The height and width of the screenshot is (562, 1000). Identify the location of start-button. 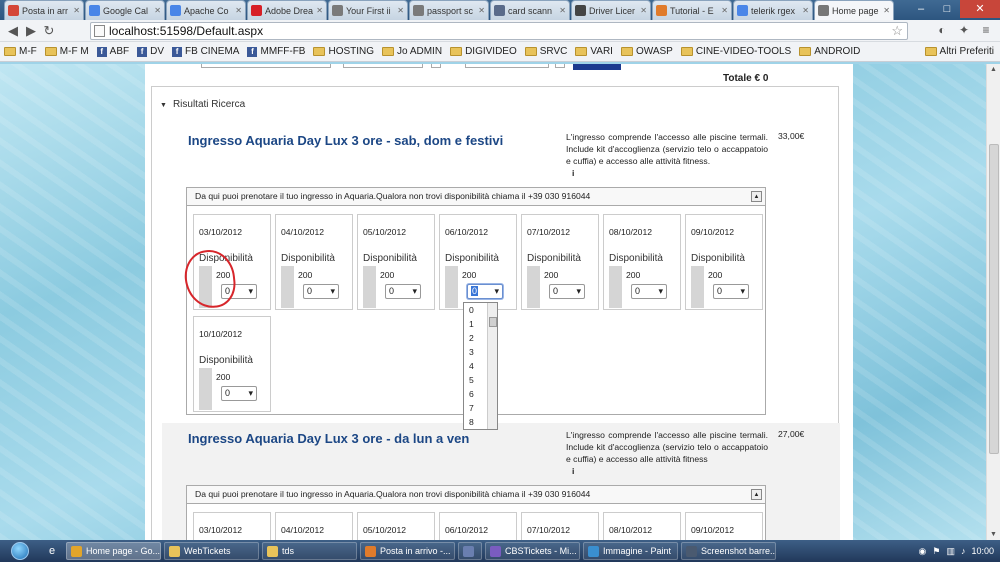
(20, 551).